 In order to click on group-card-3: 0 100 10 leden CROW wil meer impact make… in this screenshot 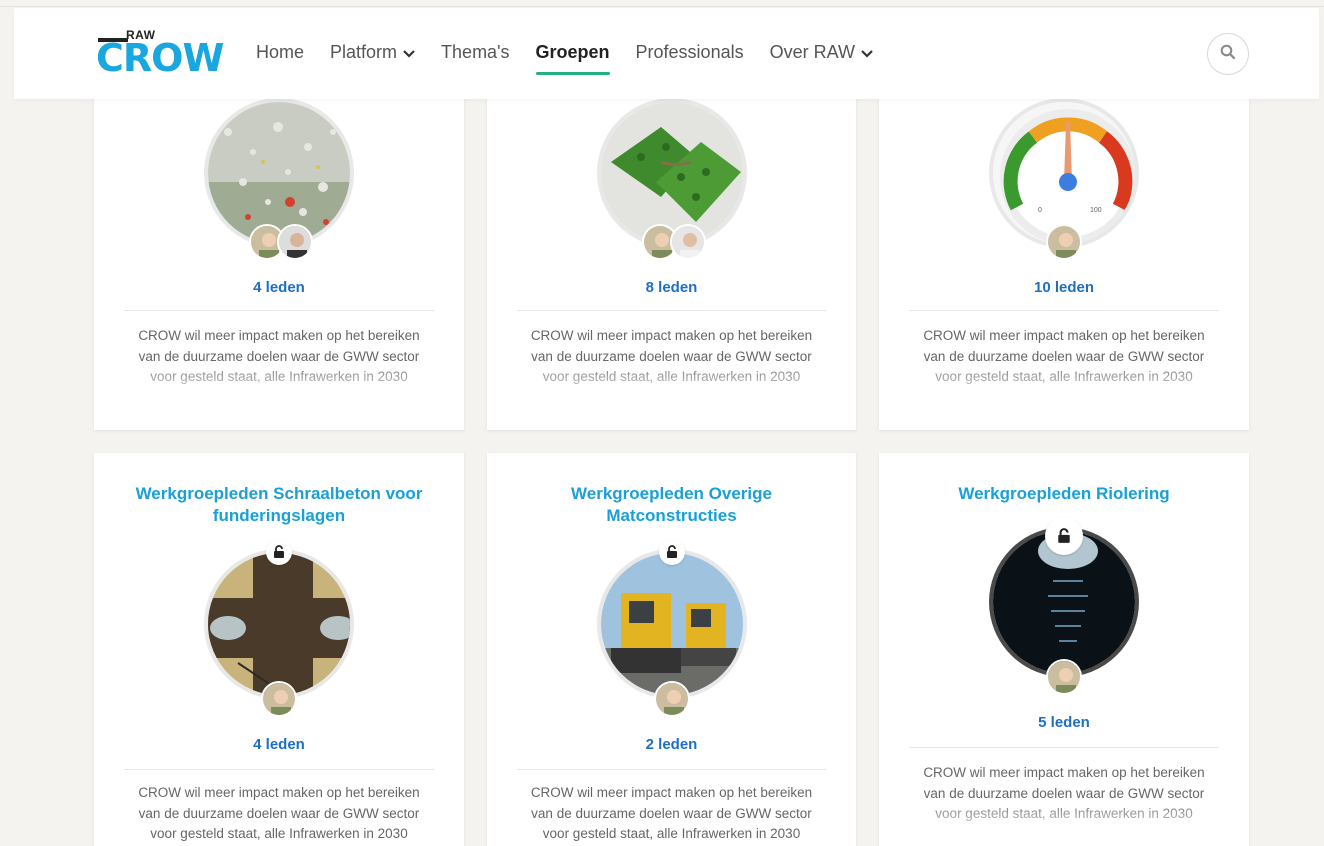, I will do `click(1064, 245)`.